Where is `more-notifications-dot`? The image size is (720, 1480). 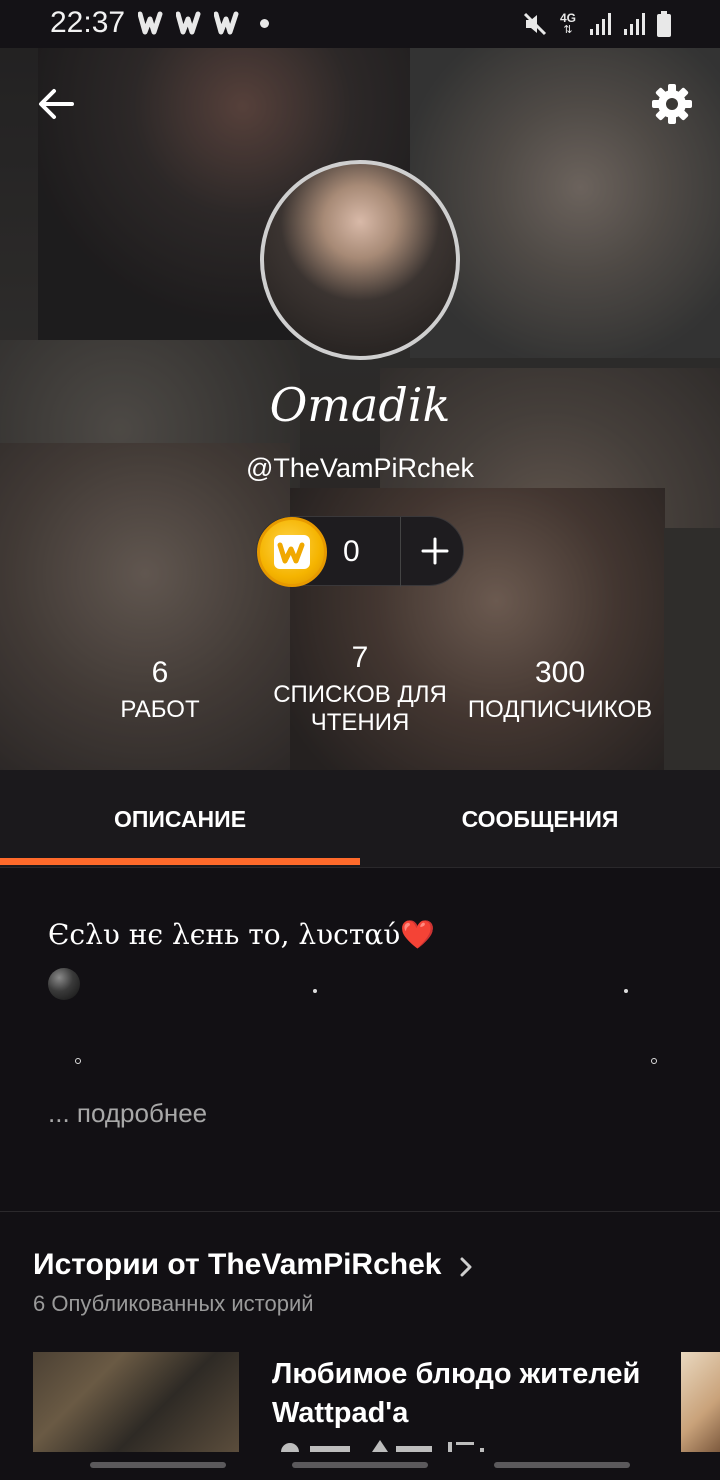
more-notifications-dot is located at coordinates (264, 23).